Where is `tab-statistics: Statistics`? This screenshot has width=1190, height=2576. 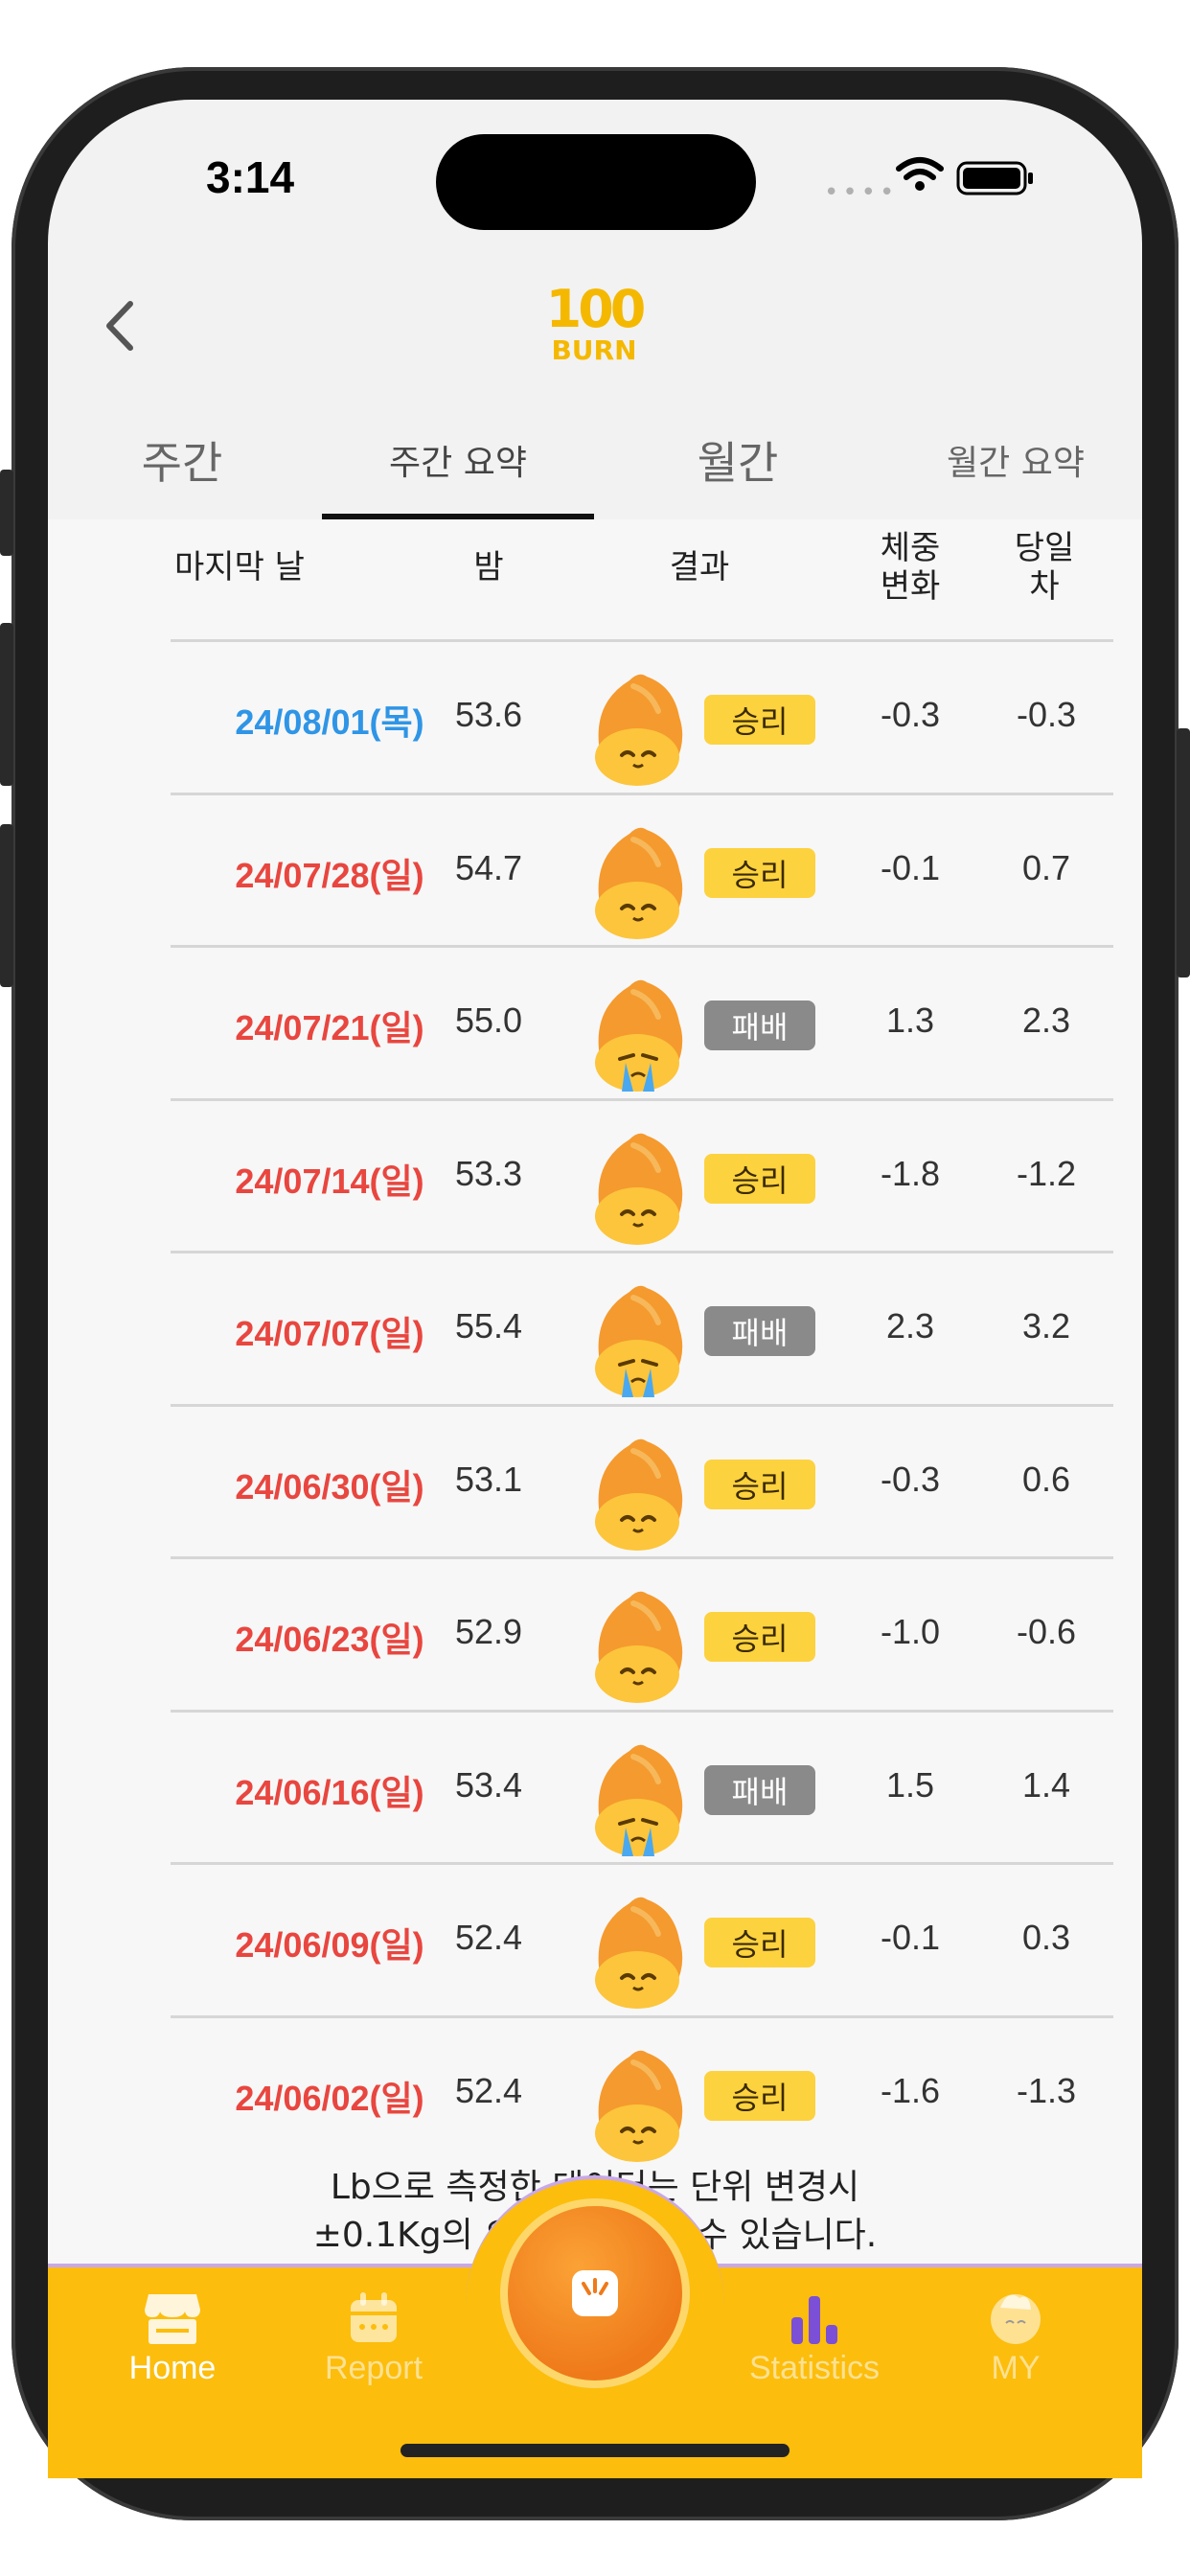 tab-statistics: Statistics is located at coordinates (814, 2333).